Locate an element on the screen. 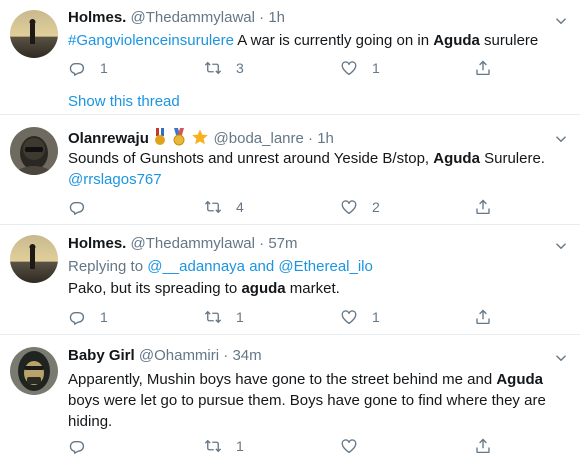  like-count: 2 is located at coordinates (376, 207).